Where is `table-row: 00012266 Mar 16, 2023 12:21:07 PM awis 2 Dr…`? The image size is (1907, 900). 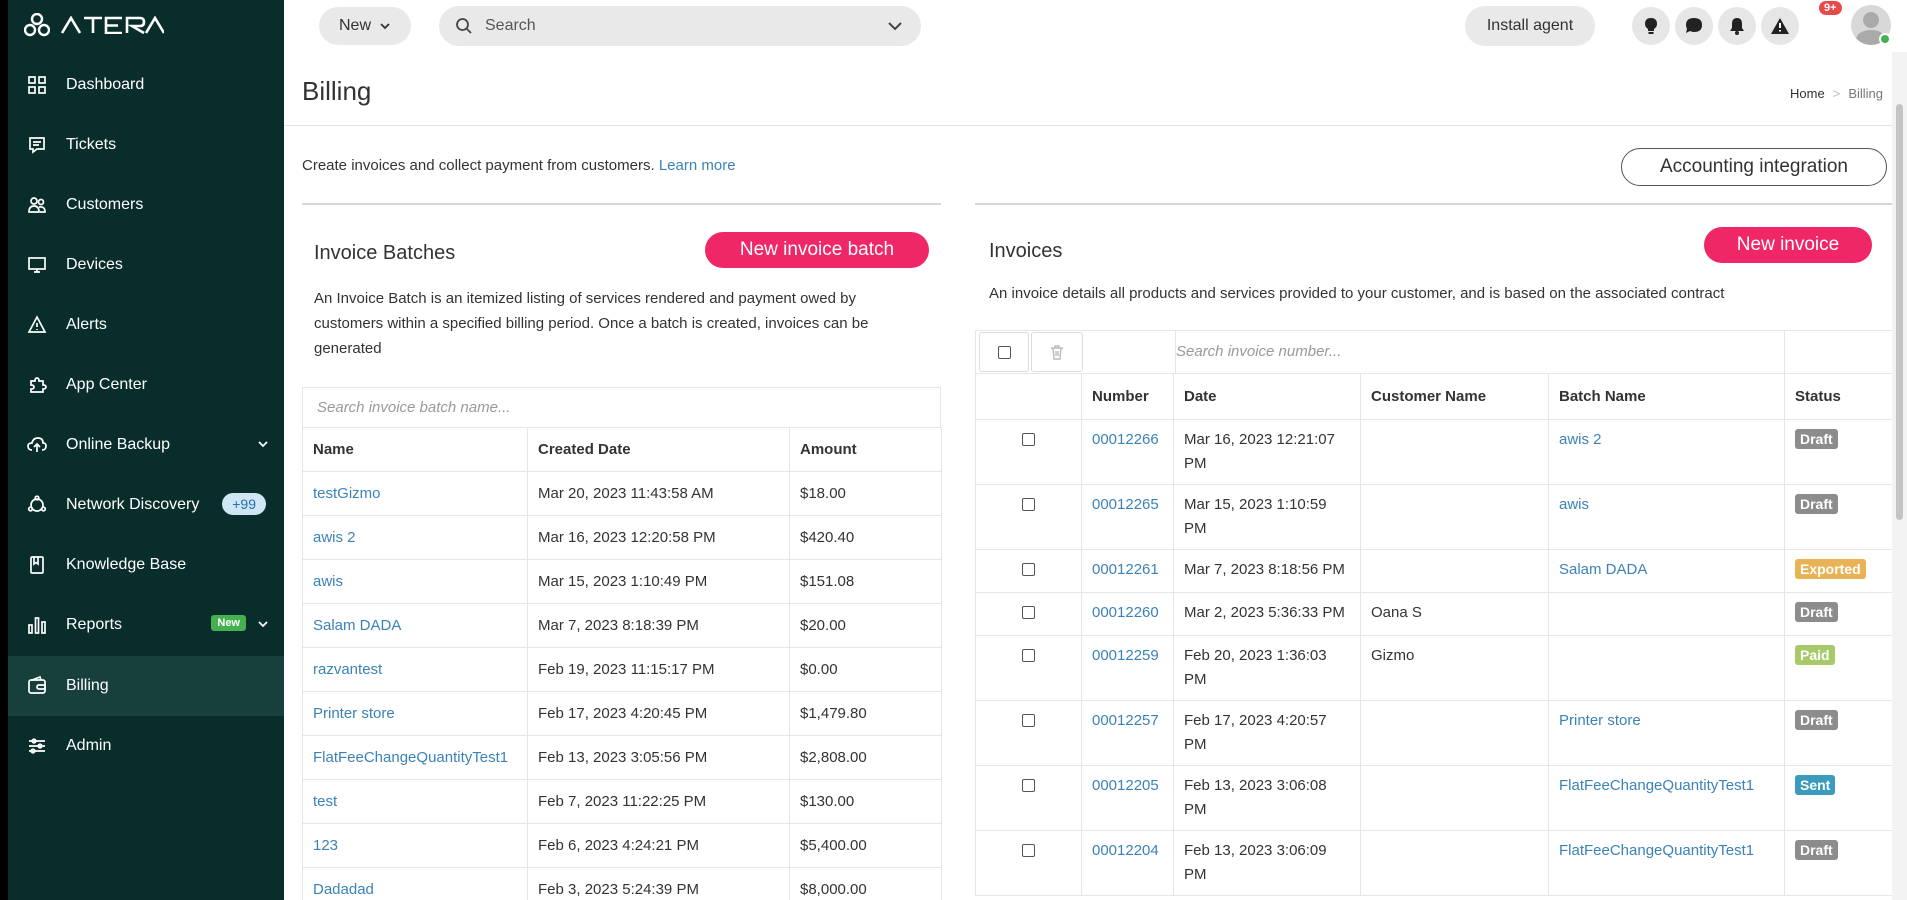 table-row: 00012266 Mar 16, 2023 12:21:07 PM awis 2 Dr… is located at coordinates (1441, 452).